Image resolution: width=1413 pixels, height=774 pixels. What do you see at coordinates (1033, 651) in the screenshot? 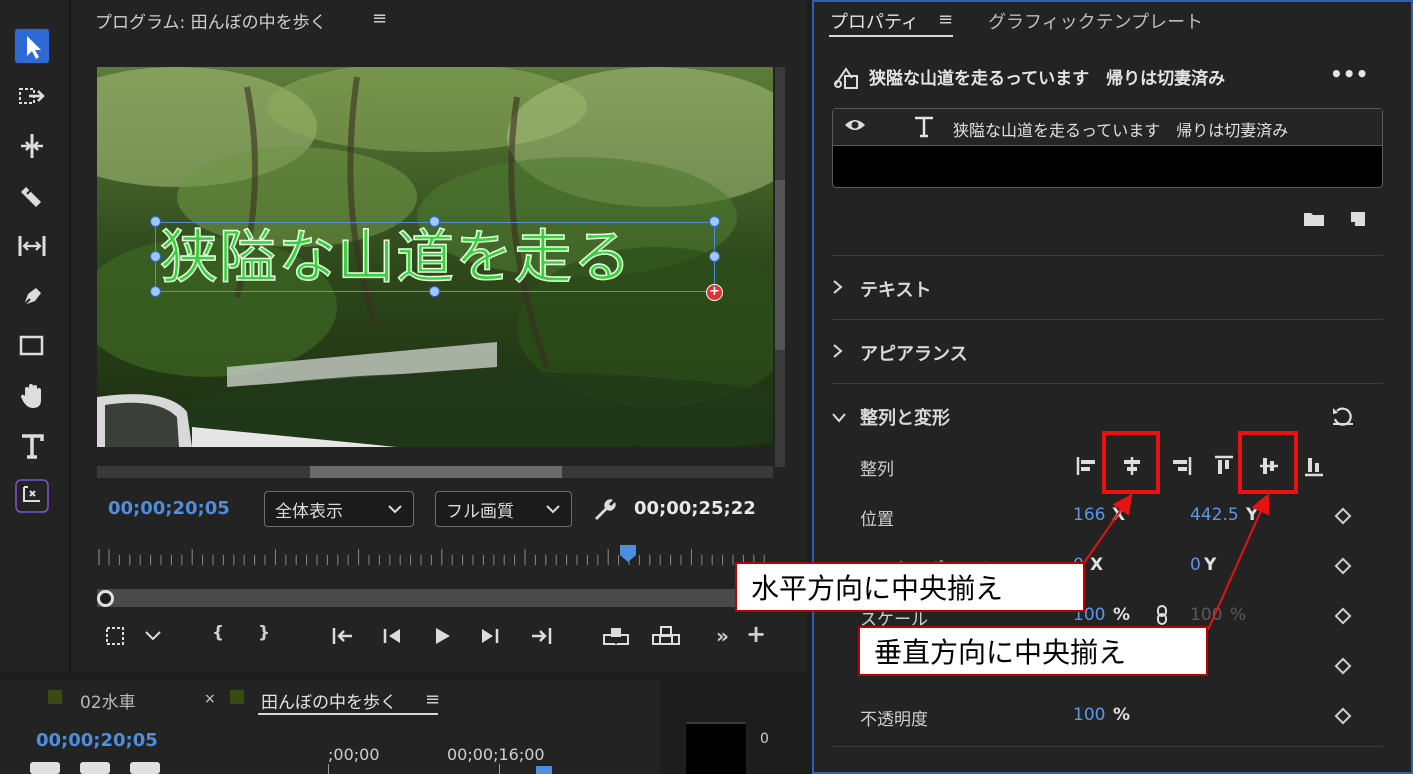
I see `callout-vertical-center: 垂直方向に中央揃え` at bounding box center [1033, 651].